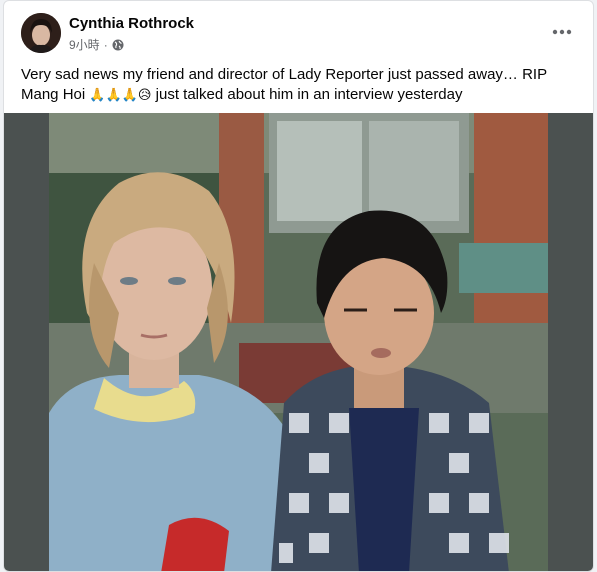 This screenshot has width=597, height=572. I want to click on globe-icon, so click(118, 45).